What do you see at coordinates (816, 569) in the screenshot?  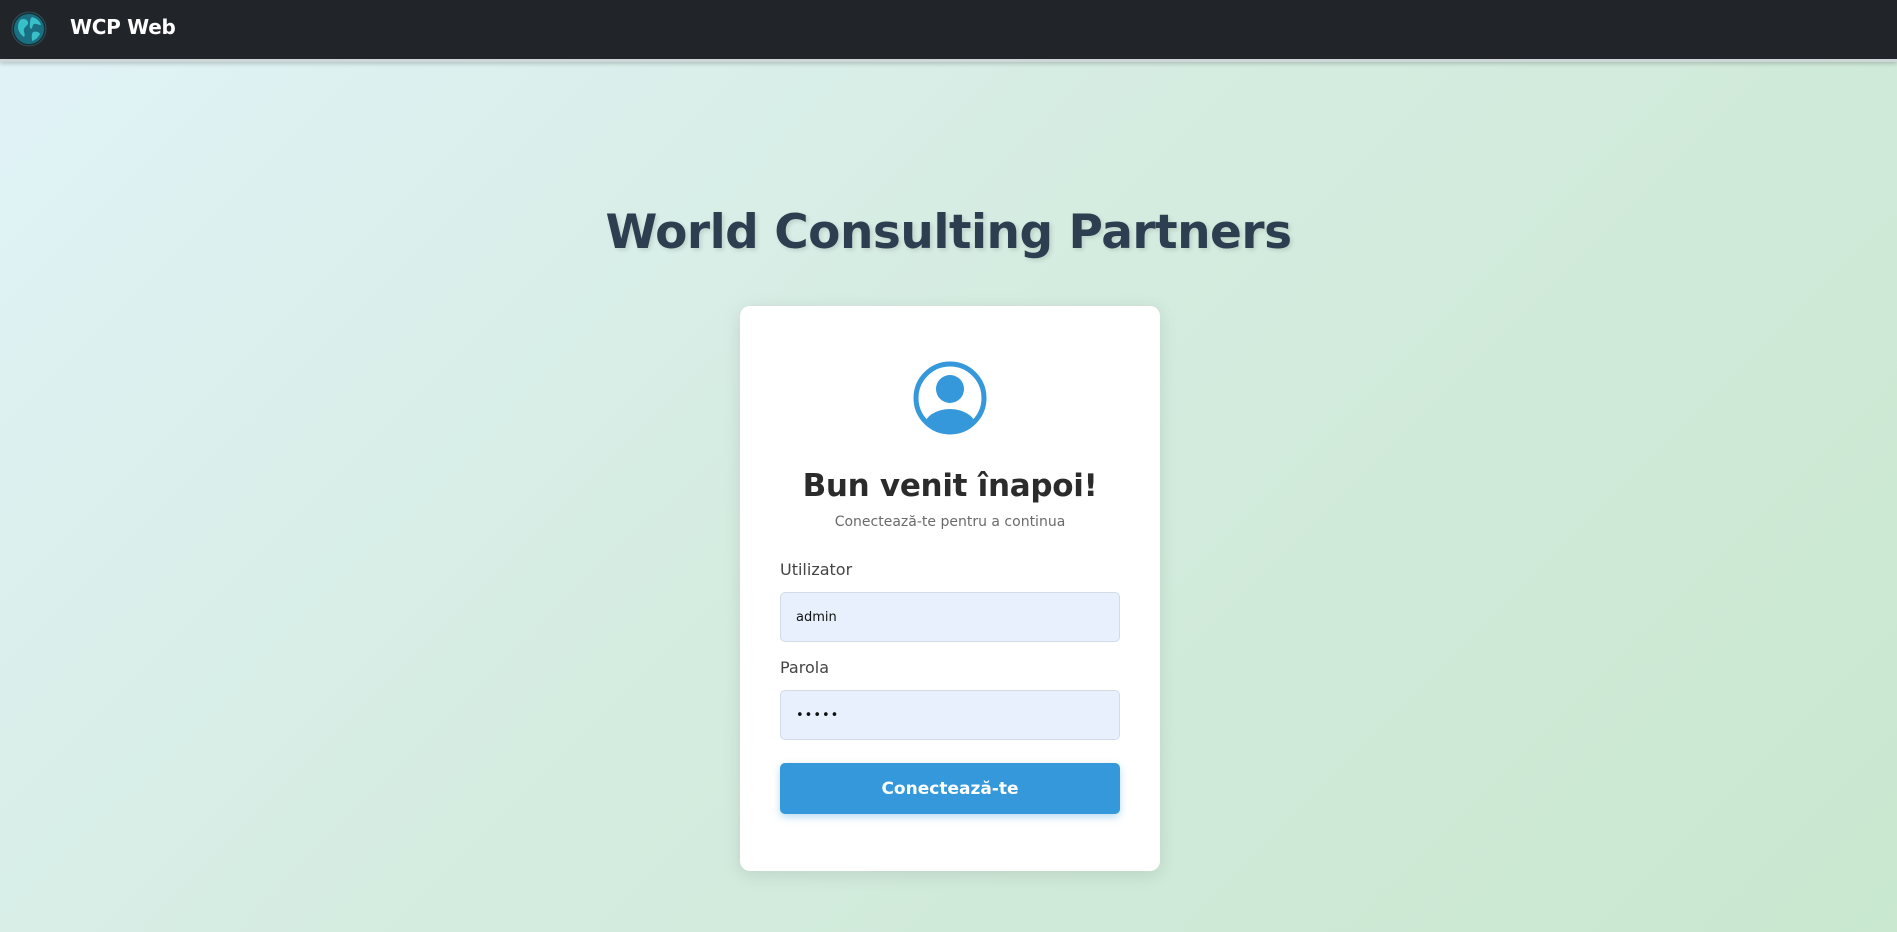 I see `username-label: Utilizator` at bounding box center [816, 569].